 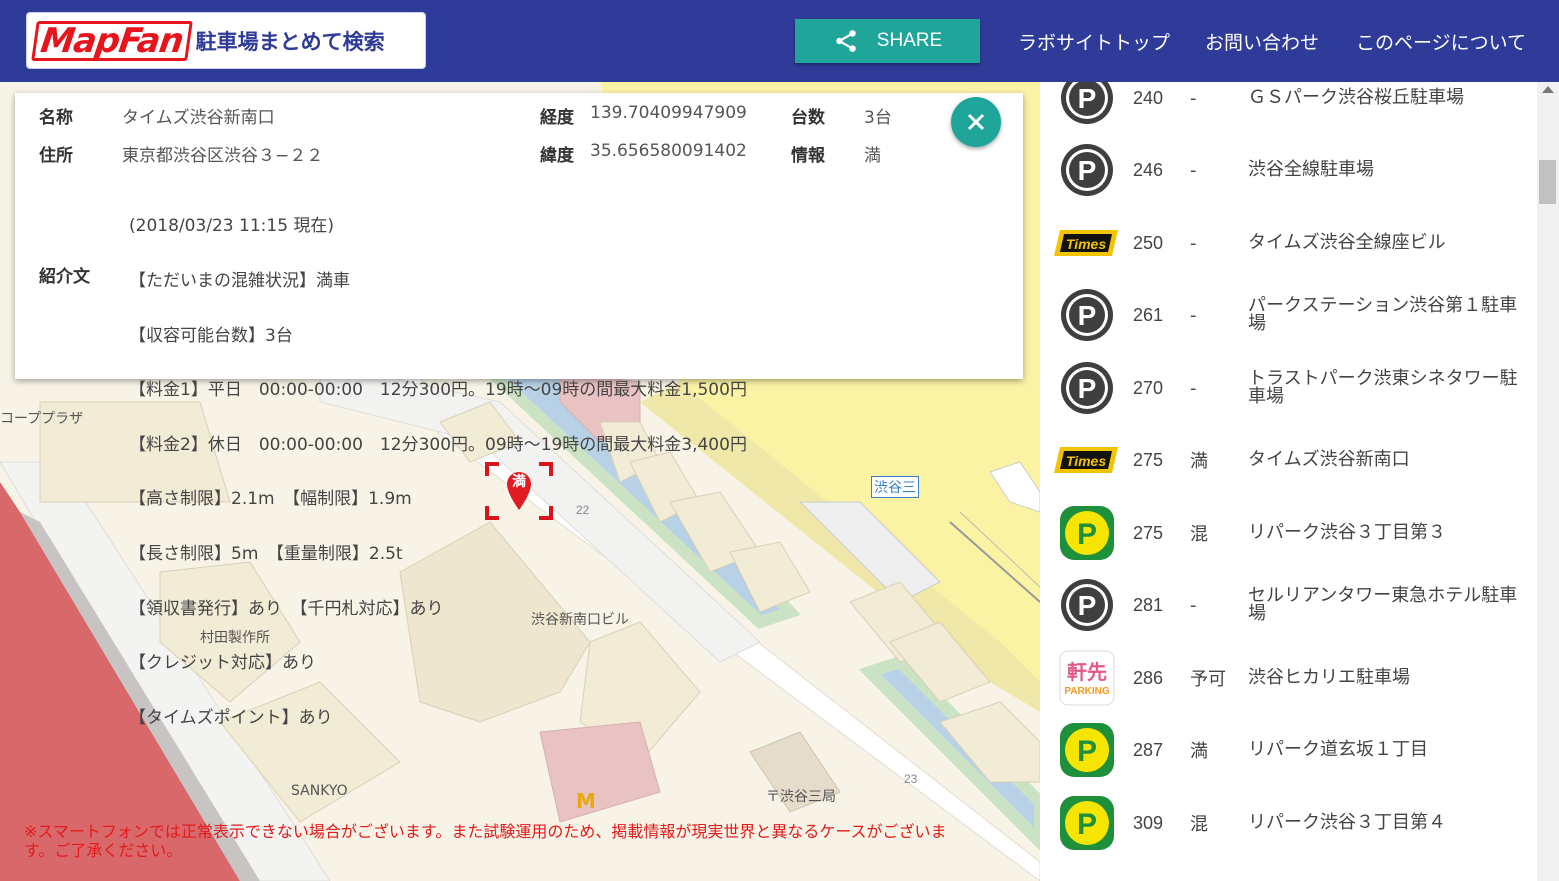 I want to click on close-icon, so click(x=976, y=122).